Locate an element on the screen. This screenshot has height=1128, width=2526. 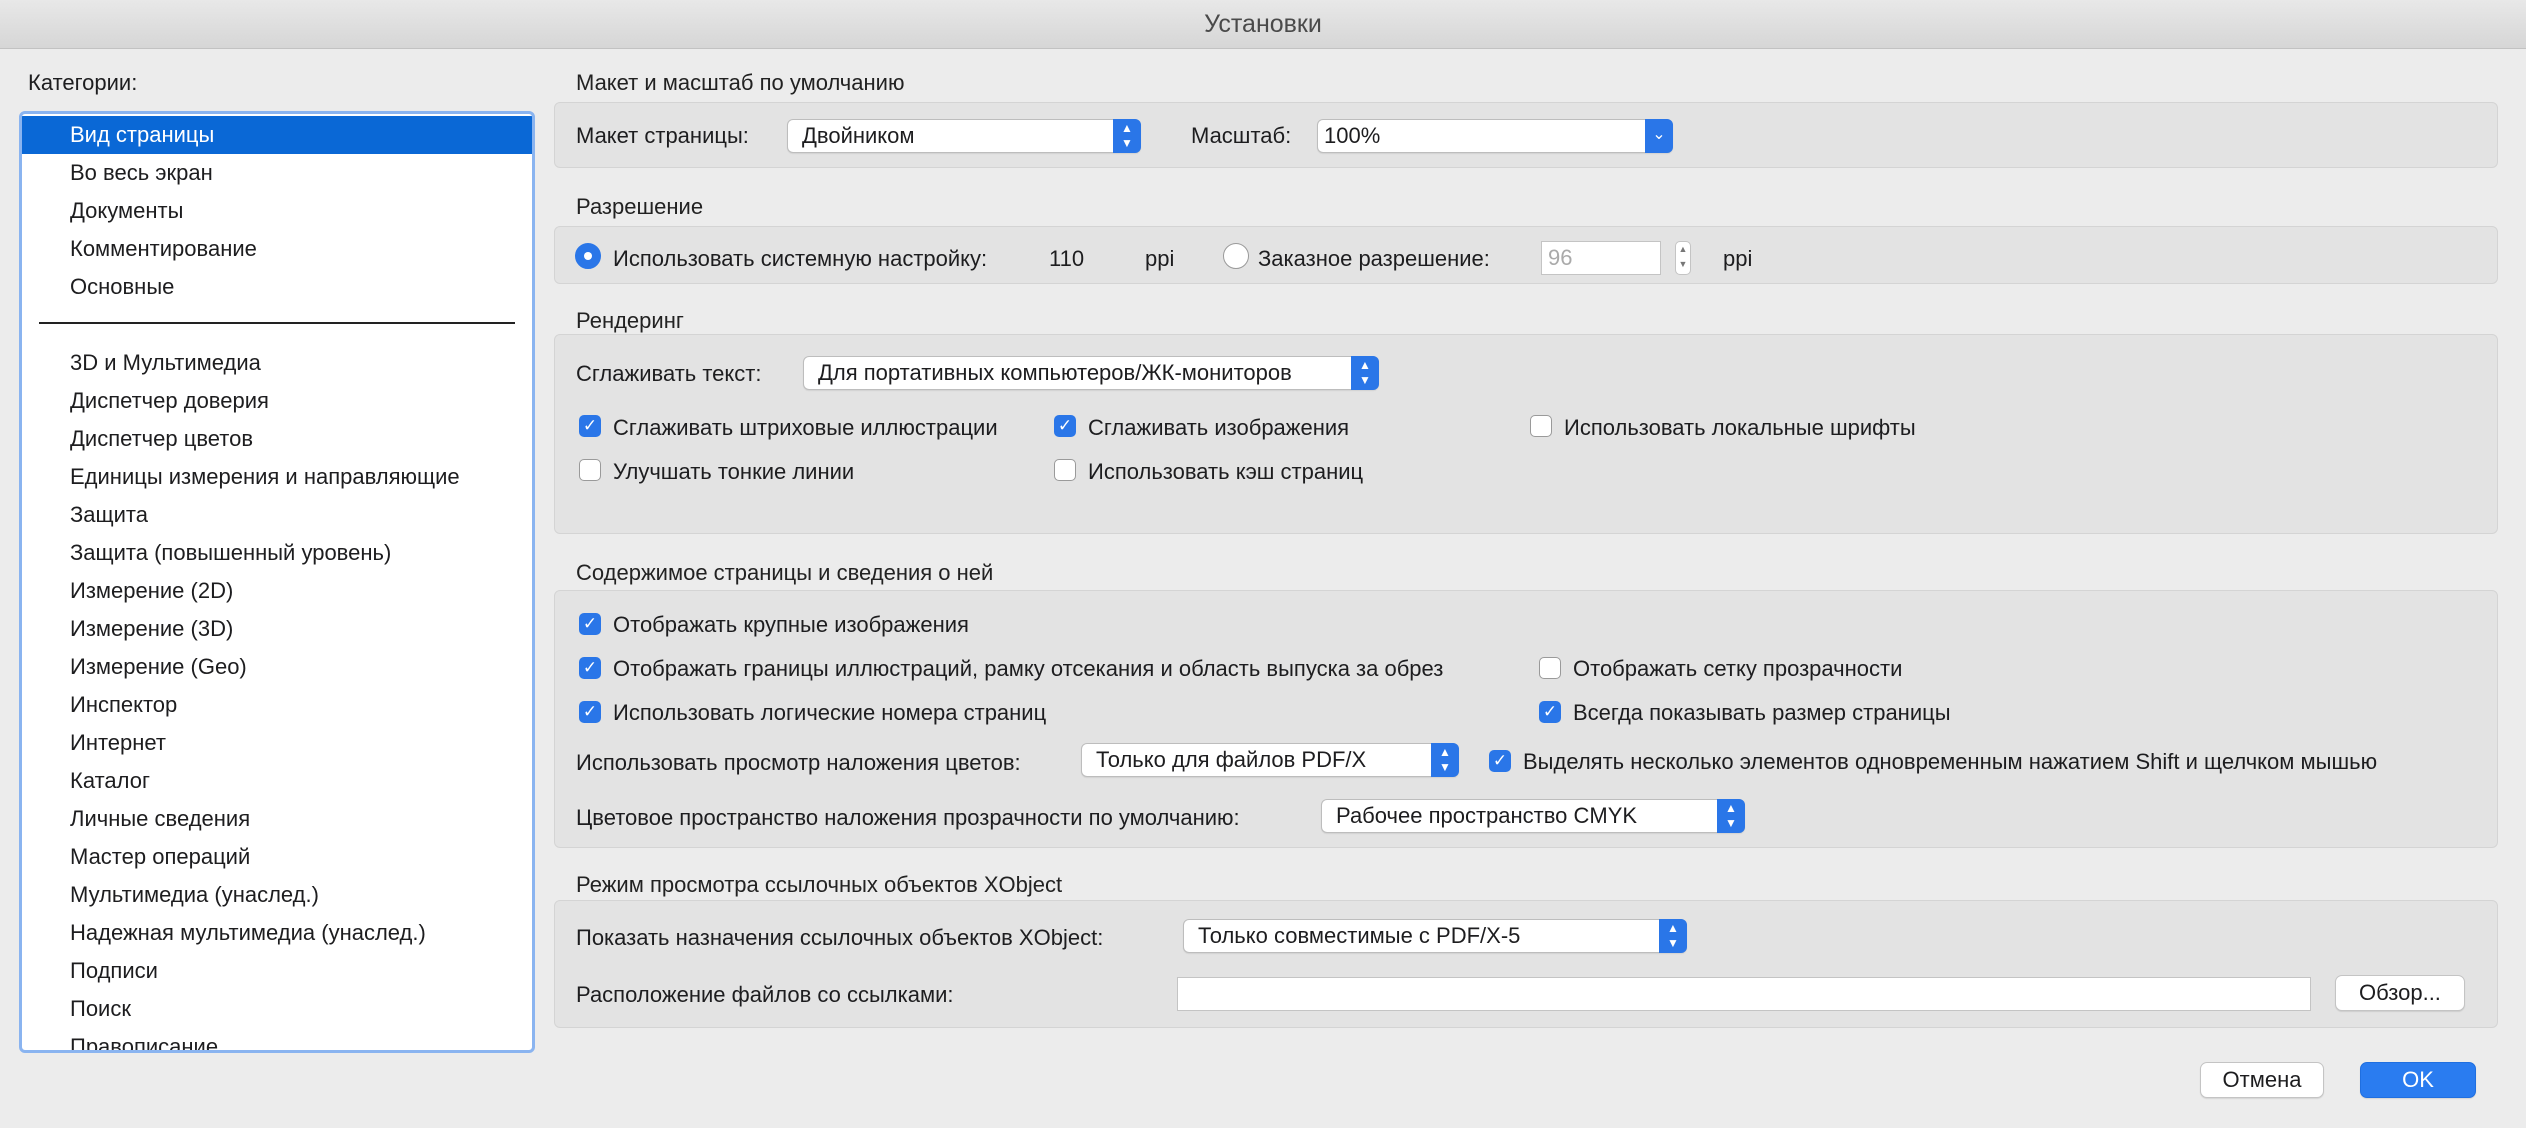
page-layout-value: Двойником is located at coordinates (858, 135).